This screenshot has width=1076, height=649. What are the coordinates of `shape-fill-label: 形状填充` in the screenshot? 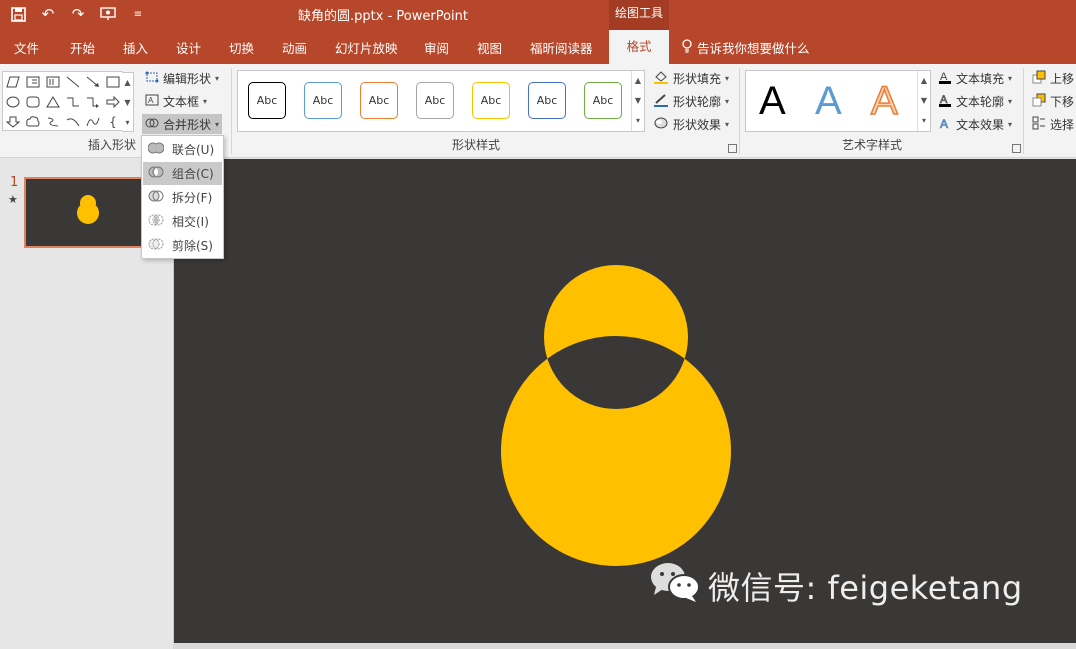 It's located at (697, 78).